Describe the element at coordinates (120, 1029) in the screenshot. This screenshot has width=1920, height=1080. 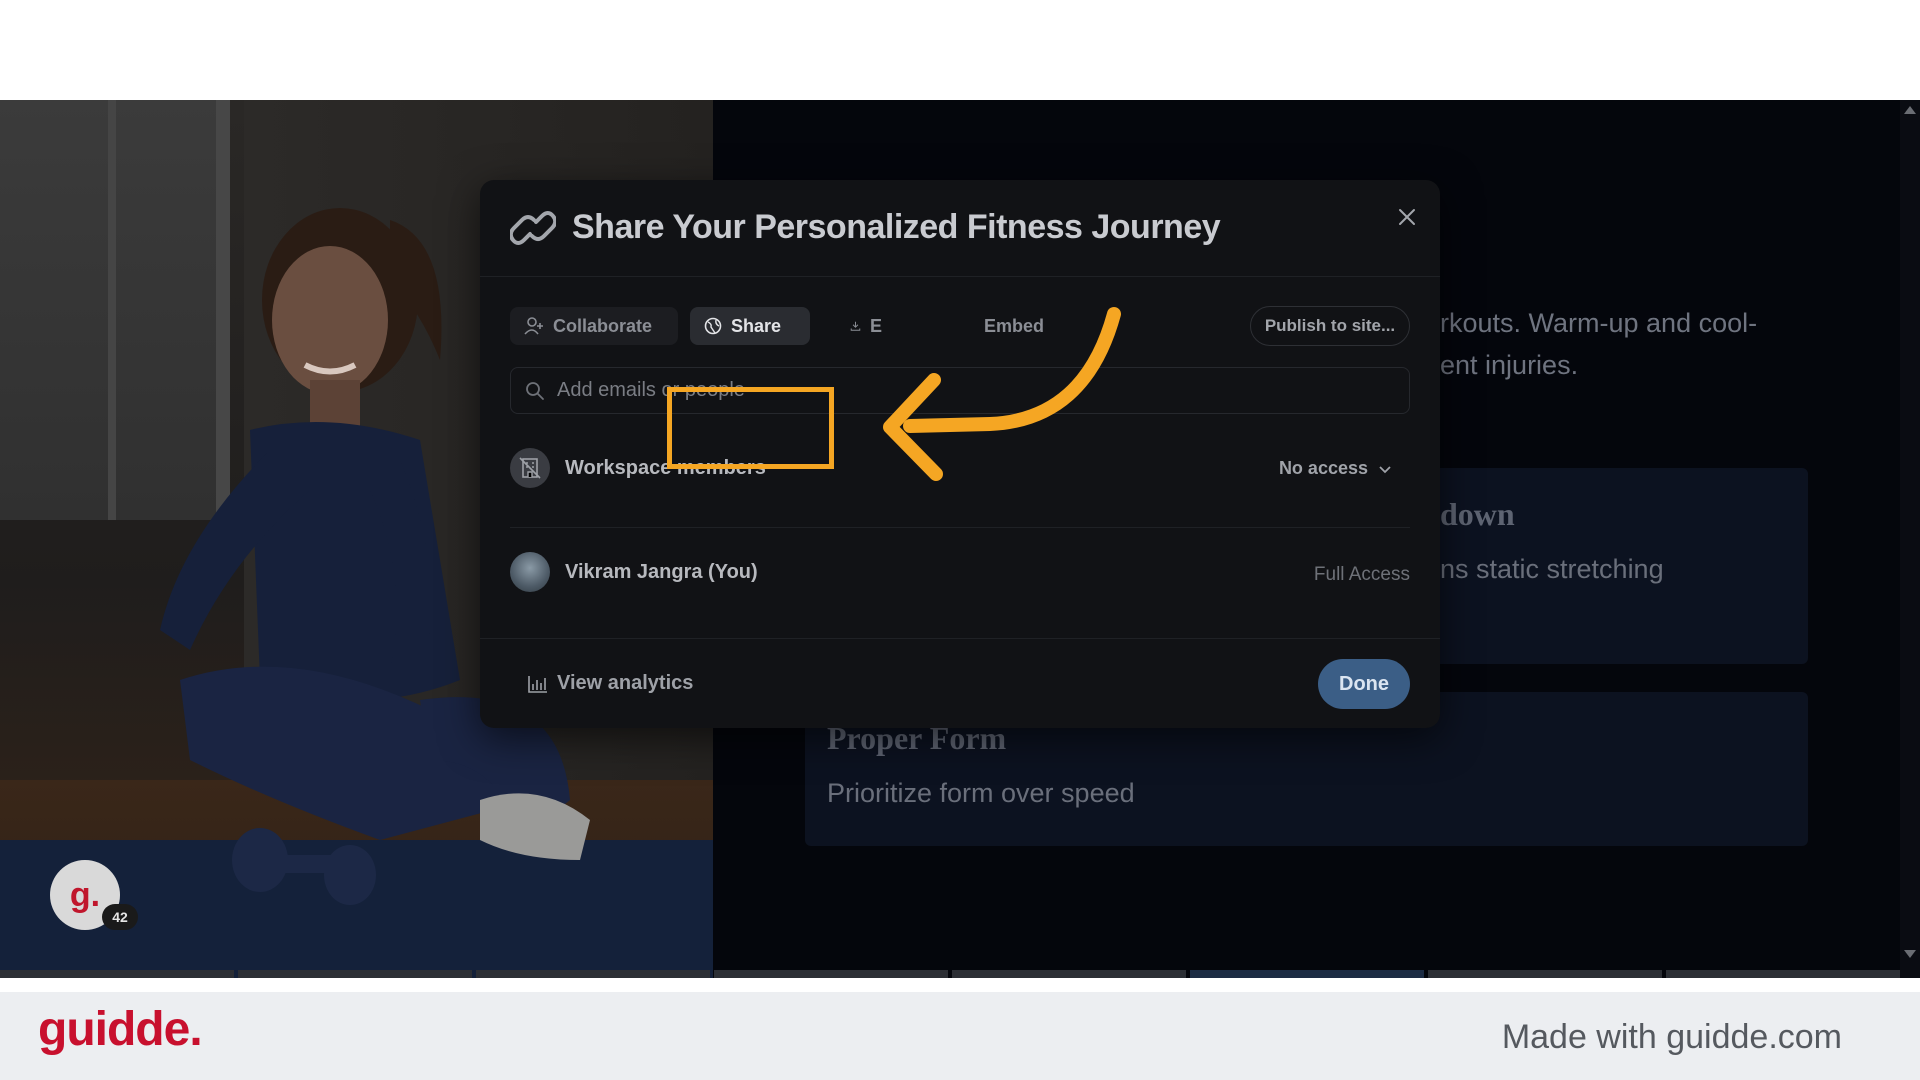
I see `guidde-logo: guidde.` at that location.